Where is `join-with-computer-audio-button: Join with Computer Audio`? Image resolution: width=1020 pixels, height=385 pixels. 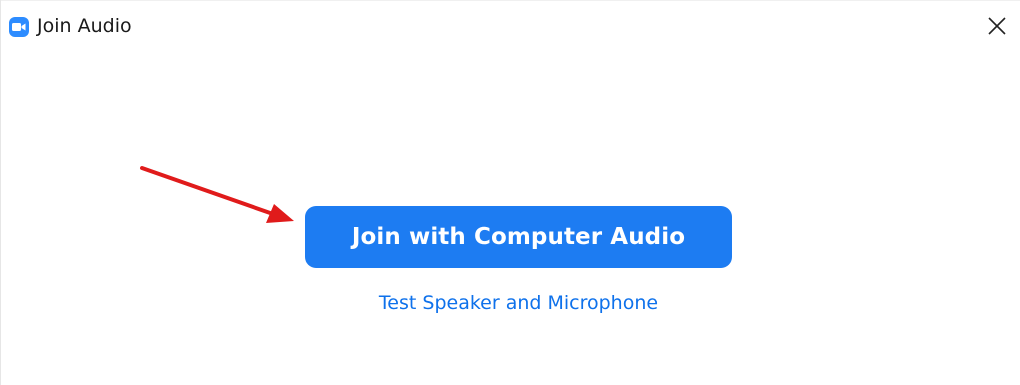 join-with-computer-audio-button: Join with Computer Audio is located at coordinates (518, 237).